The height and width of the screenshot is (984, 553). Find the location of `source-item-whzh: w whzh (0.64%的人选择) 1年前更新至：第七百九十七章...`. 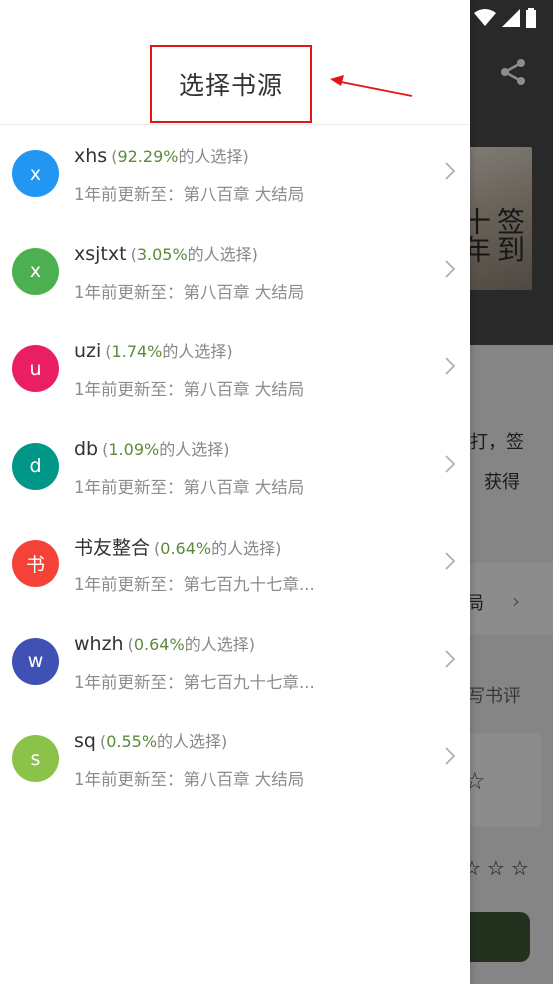

source-item-whzh: w whzh (0.64%的人选择) 1年前更新至：第七百九十七章... is located at coordinates (235, 662).